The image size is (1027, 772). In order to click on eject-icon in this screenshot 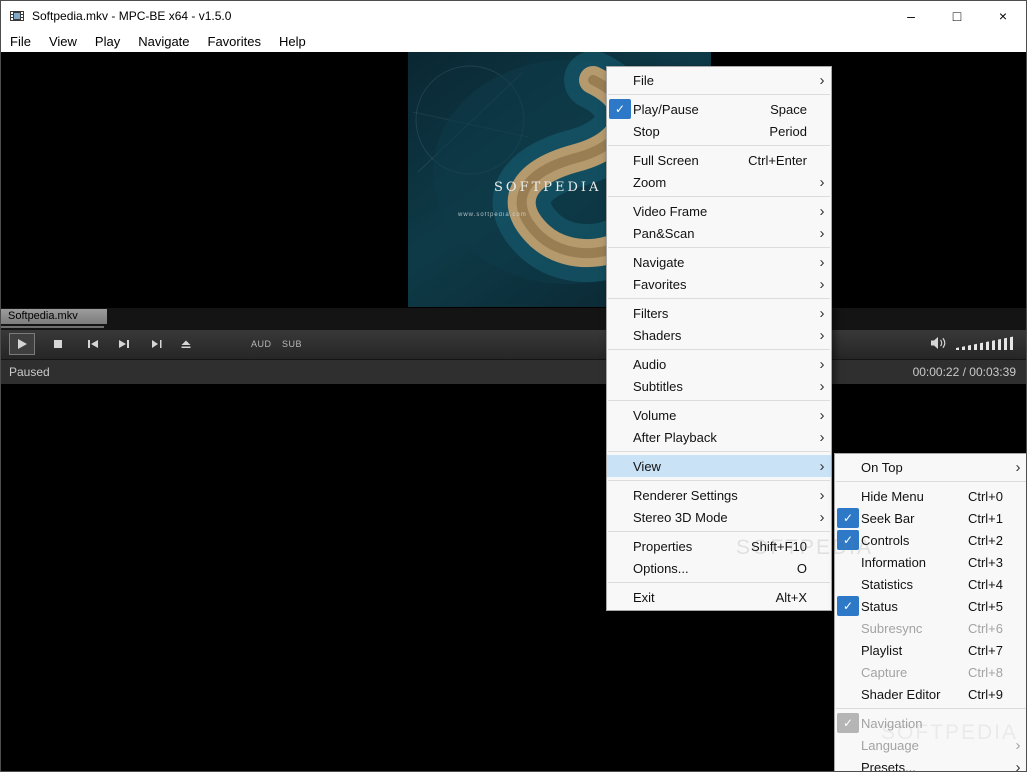, I will do `click(186, 344)`.